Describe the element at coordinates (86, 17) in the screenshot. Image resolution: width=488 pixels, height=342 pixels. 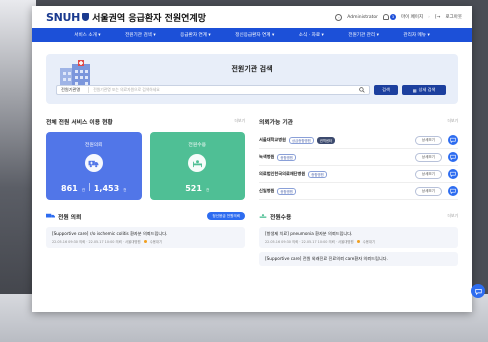
I see `shield-icon` at that location.